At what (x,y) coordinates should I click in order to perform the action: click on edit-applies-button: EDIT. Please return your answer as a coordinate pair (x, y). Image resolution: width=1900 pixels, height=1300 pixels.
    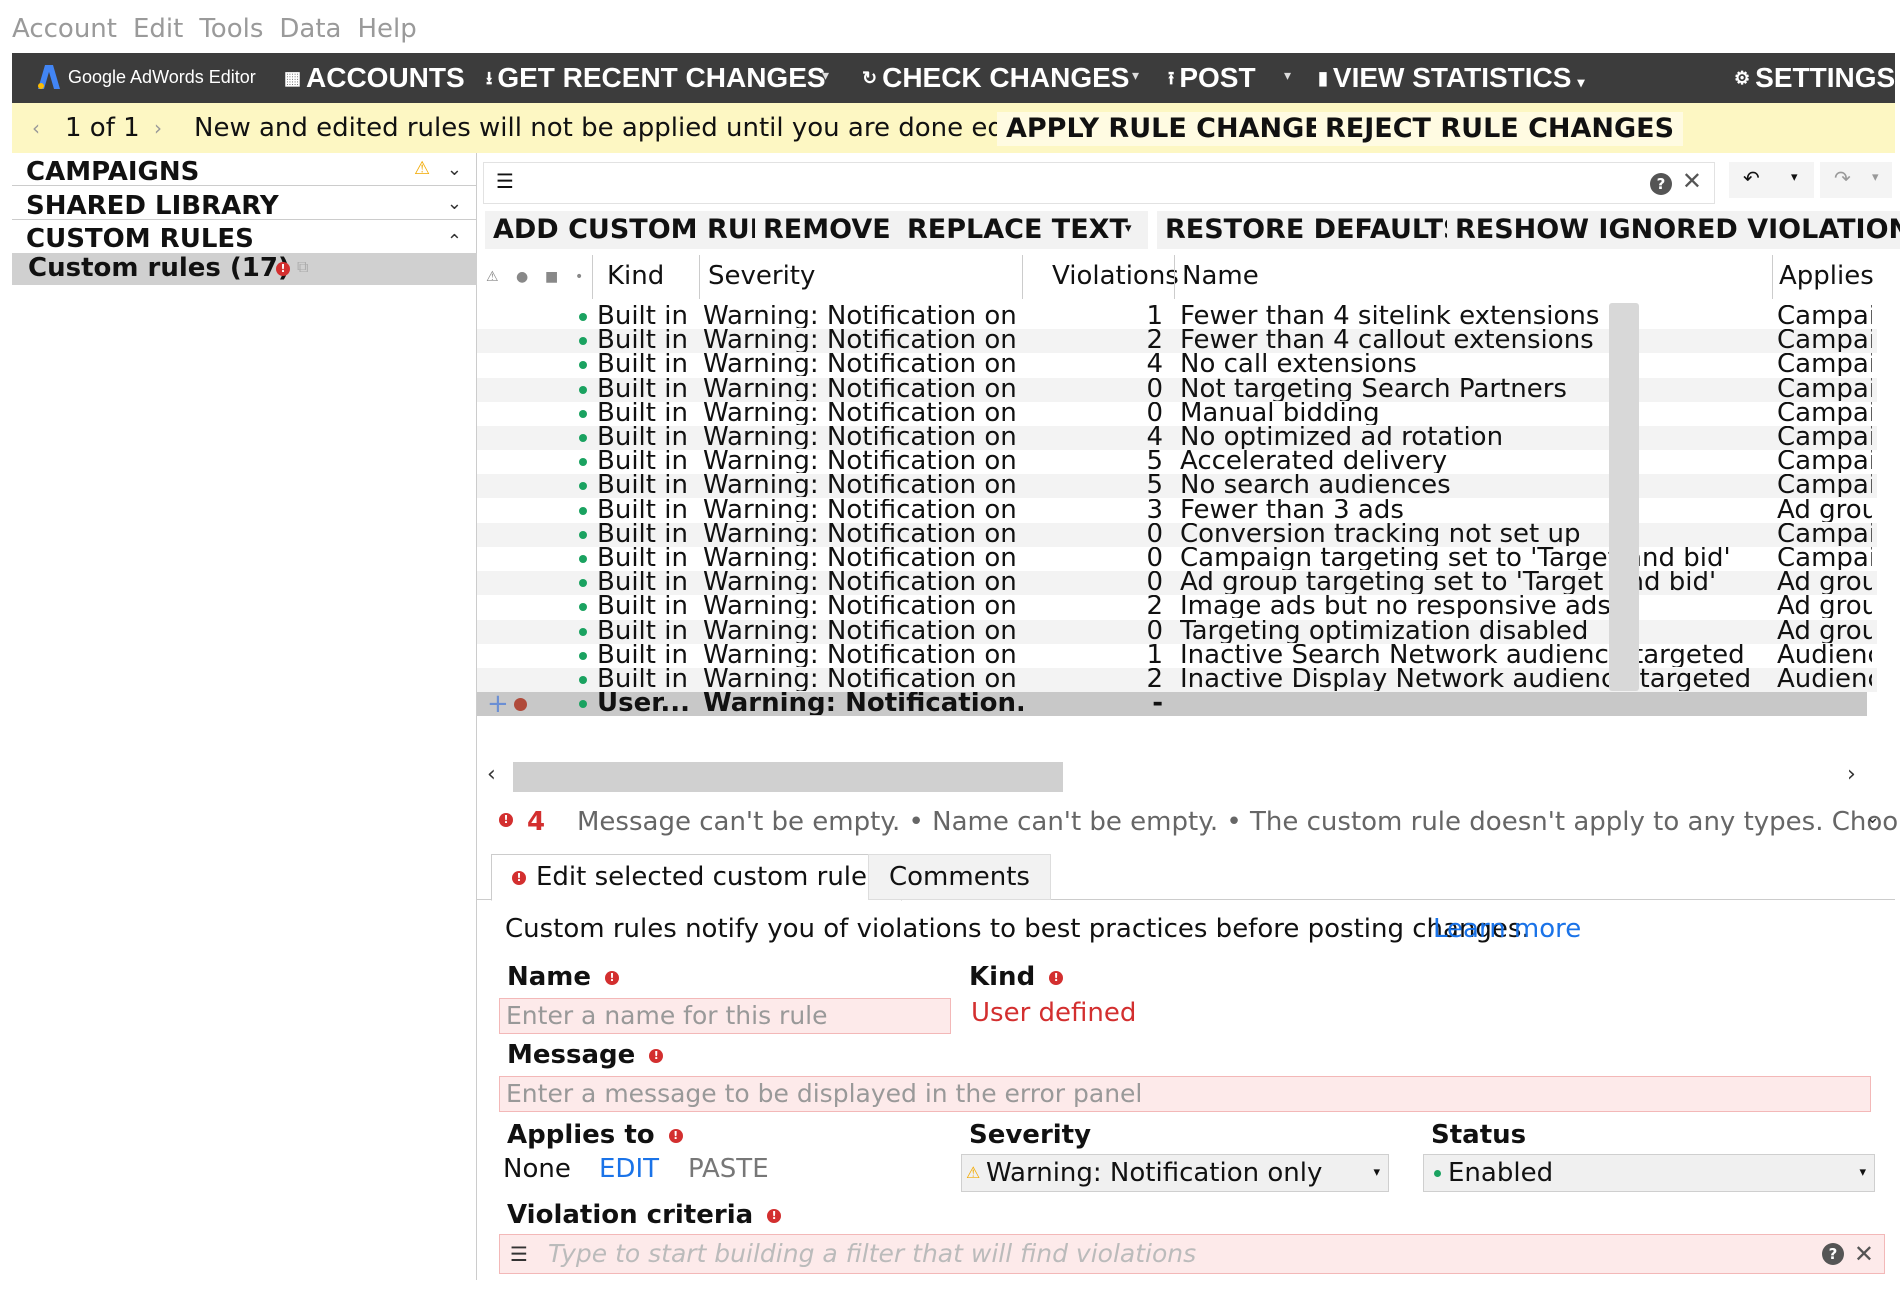
    Looking at the image, I should click on (629, 1169).